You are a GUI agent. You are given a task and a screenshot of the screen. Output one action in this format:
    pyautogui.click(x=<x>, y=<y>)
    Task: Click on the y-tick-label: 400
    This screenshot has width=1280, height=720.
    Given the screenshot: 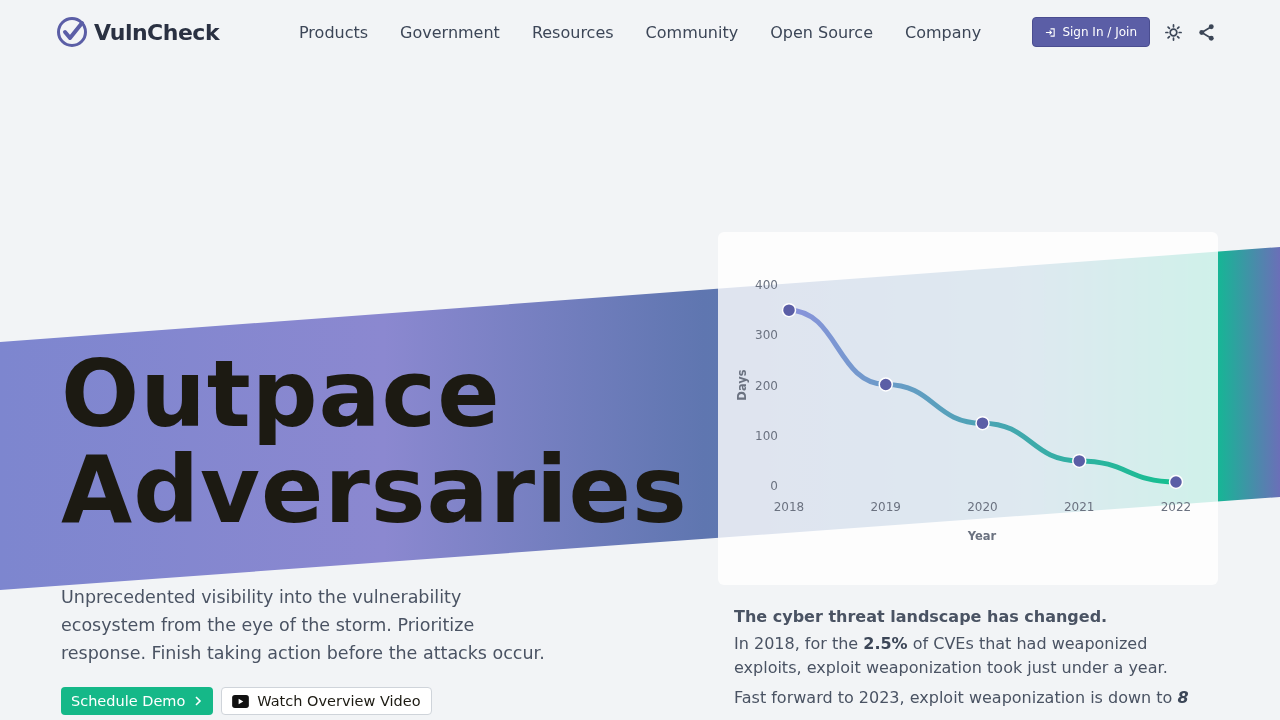 What is the action you would take?
    pyautogui.click(x=766, y=285)
    